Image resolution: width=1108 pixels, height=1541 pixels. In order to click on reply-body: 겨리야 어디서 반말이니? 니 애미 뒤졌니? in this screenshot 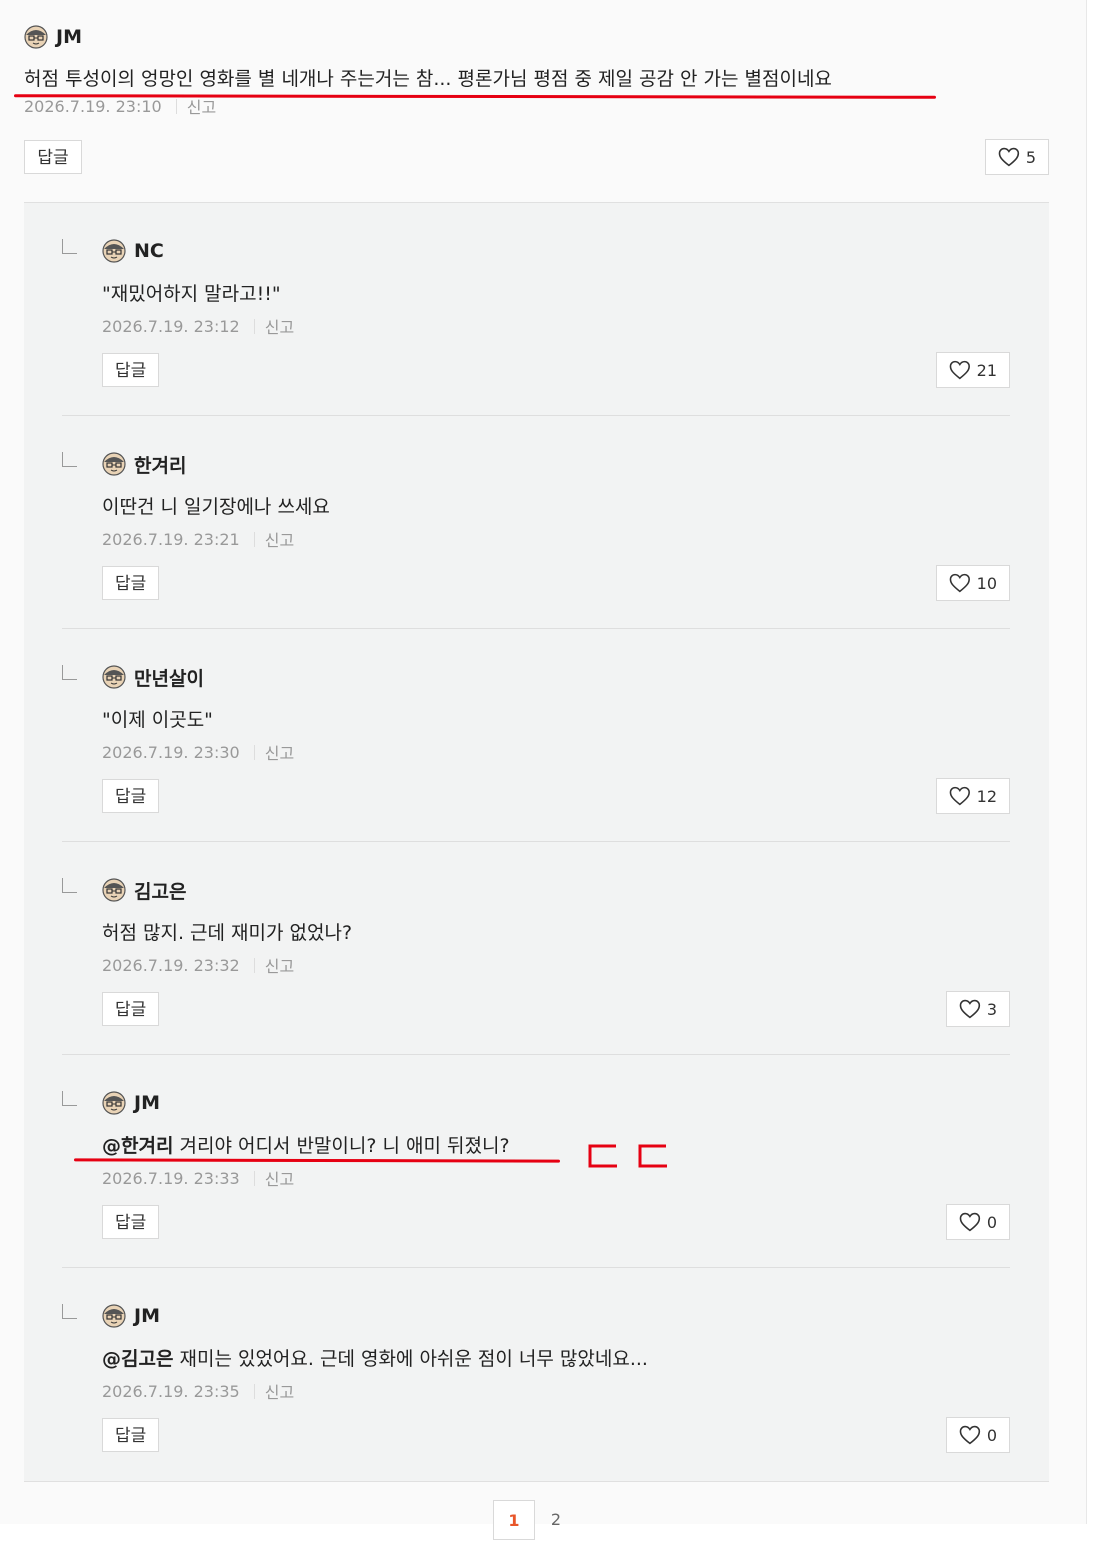, I will do `click(341, 1146)`.